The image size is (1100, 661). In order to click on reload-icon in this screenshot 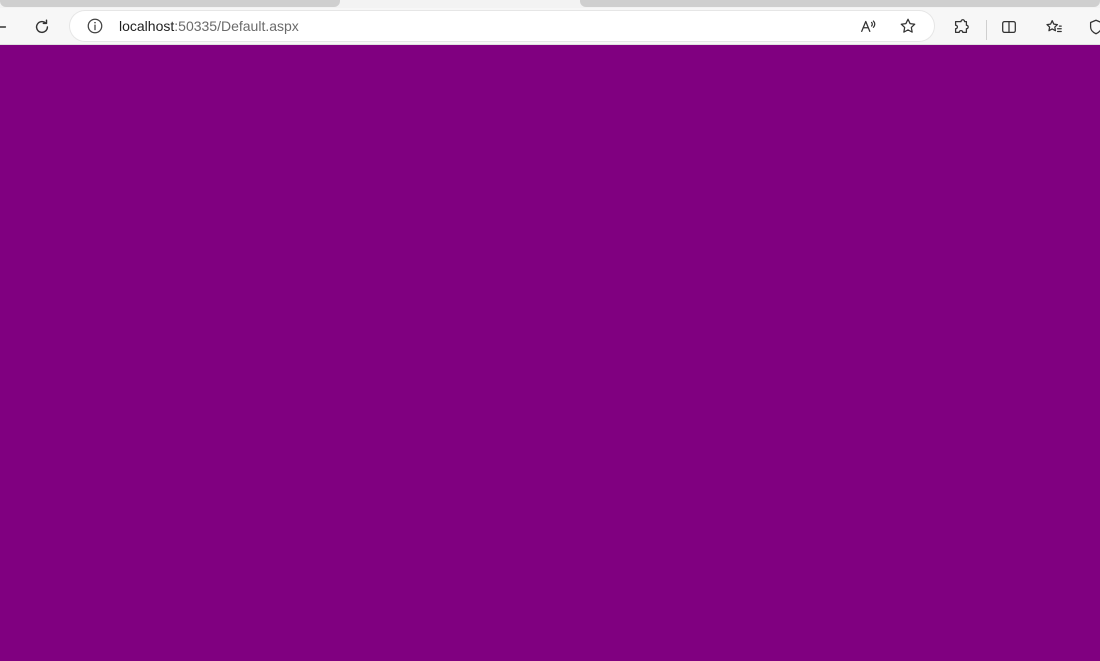, I will do `click(42, 27)`.